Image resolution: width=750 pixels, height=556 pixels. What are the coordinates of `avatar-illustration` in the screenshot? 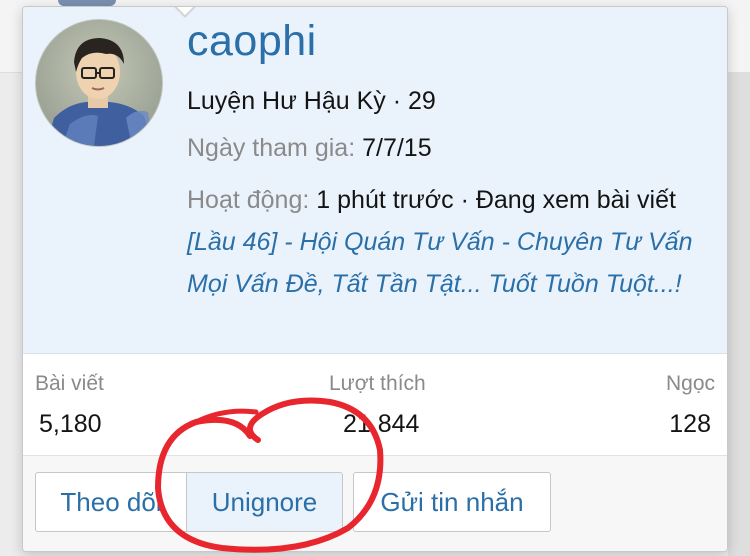 It's located at (100, 92).